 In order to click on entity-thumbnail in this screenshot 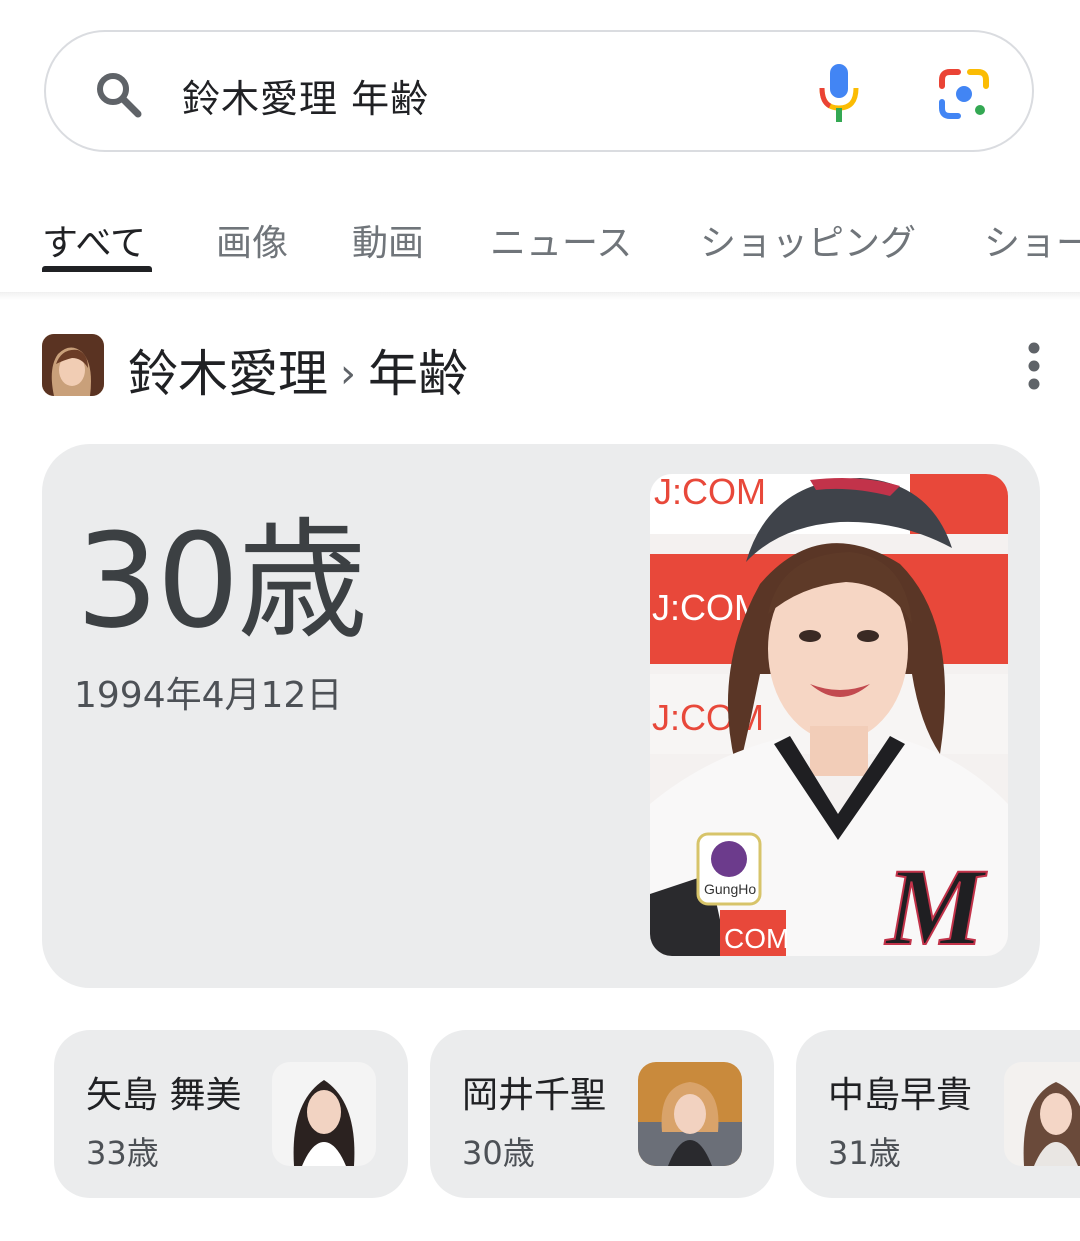, I will do `click(73, 365)`.